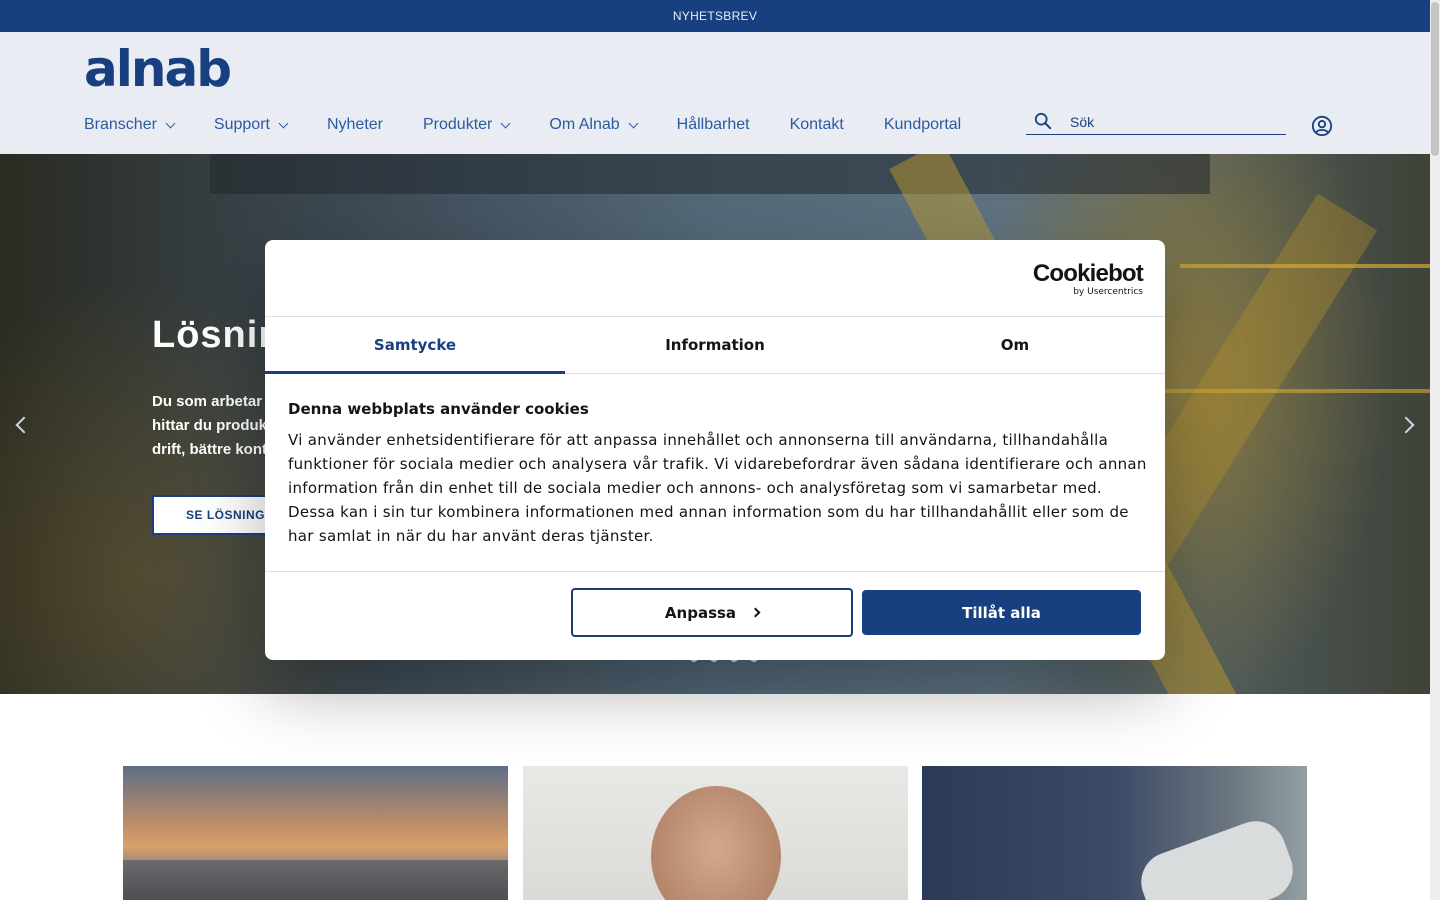  I want to click on cookie-tabs: Samtycke Information Om, so click(715, 345).